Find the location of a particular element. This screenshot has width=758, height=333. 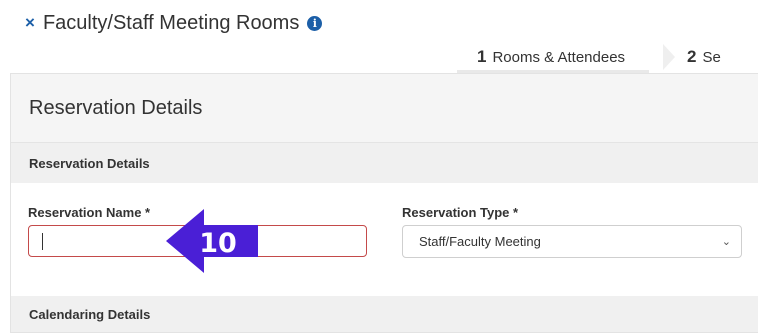

step-rooms-attendees: 1 Rooms & Attendees is located at coordinates (553, 58).